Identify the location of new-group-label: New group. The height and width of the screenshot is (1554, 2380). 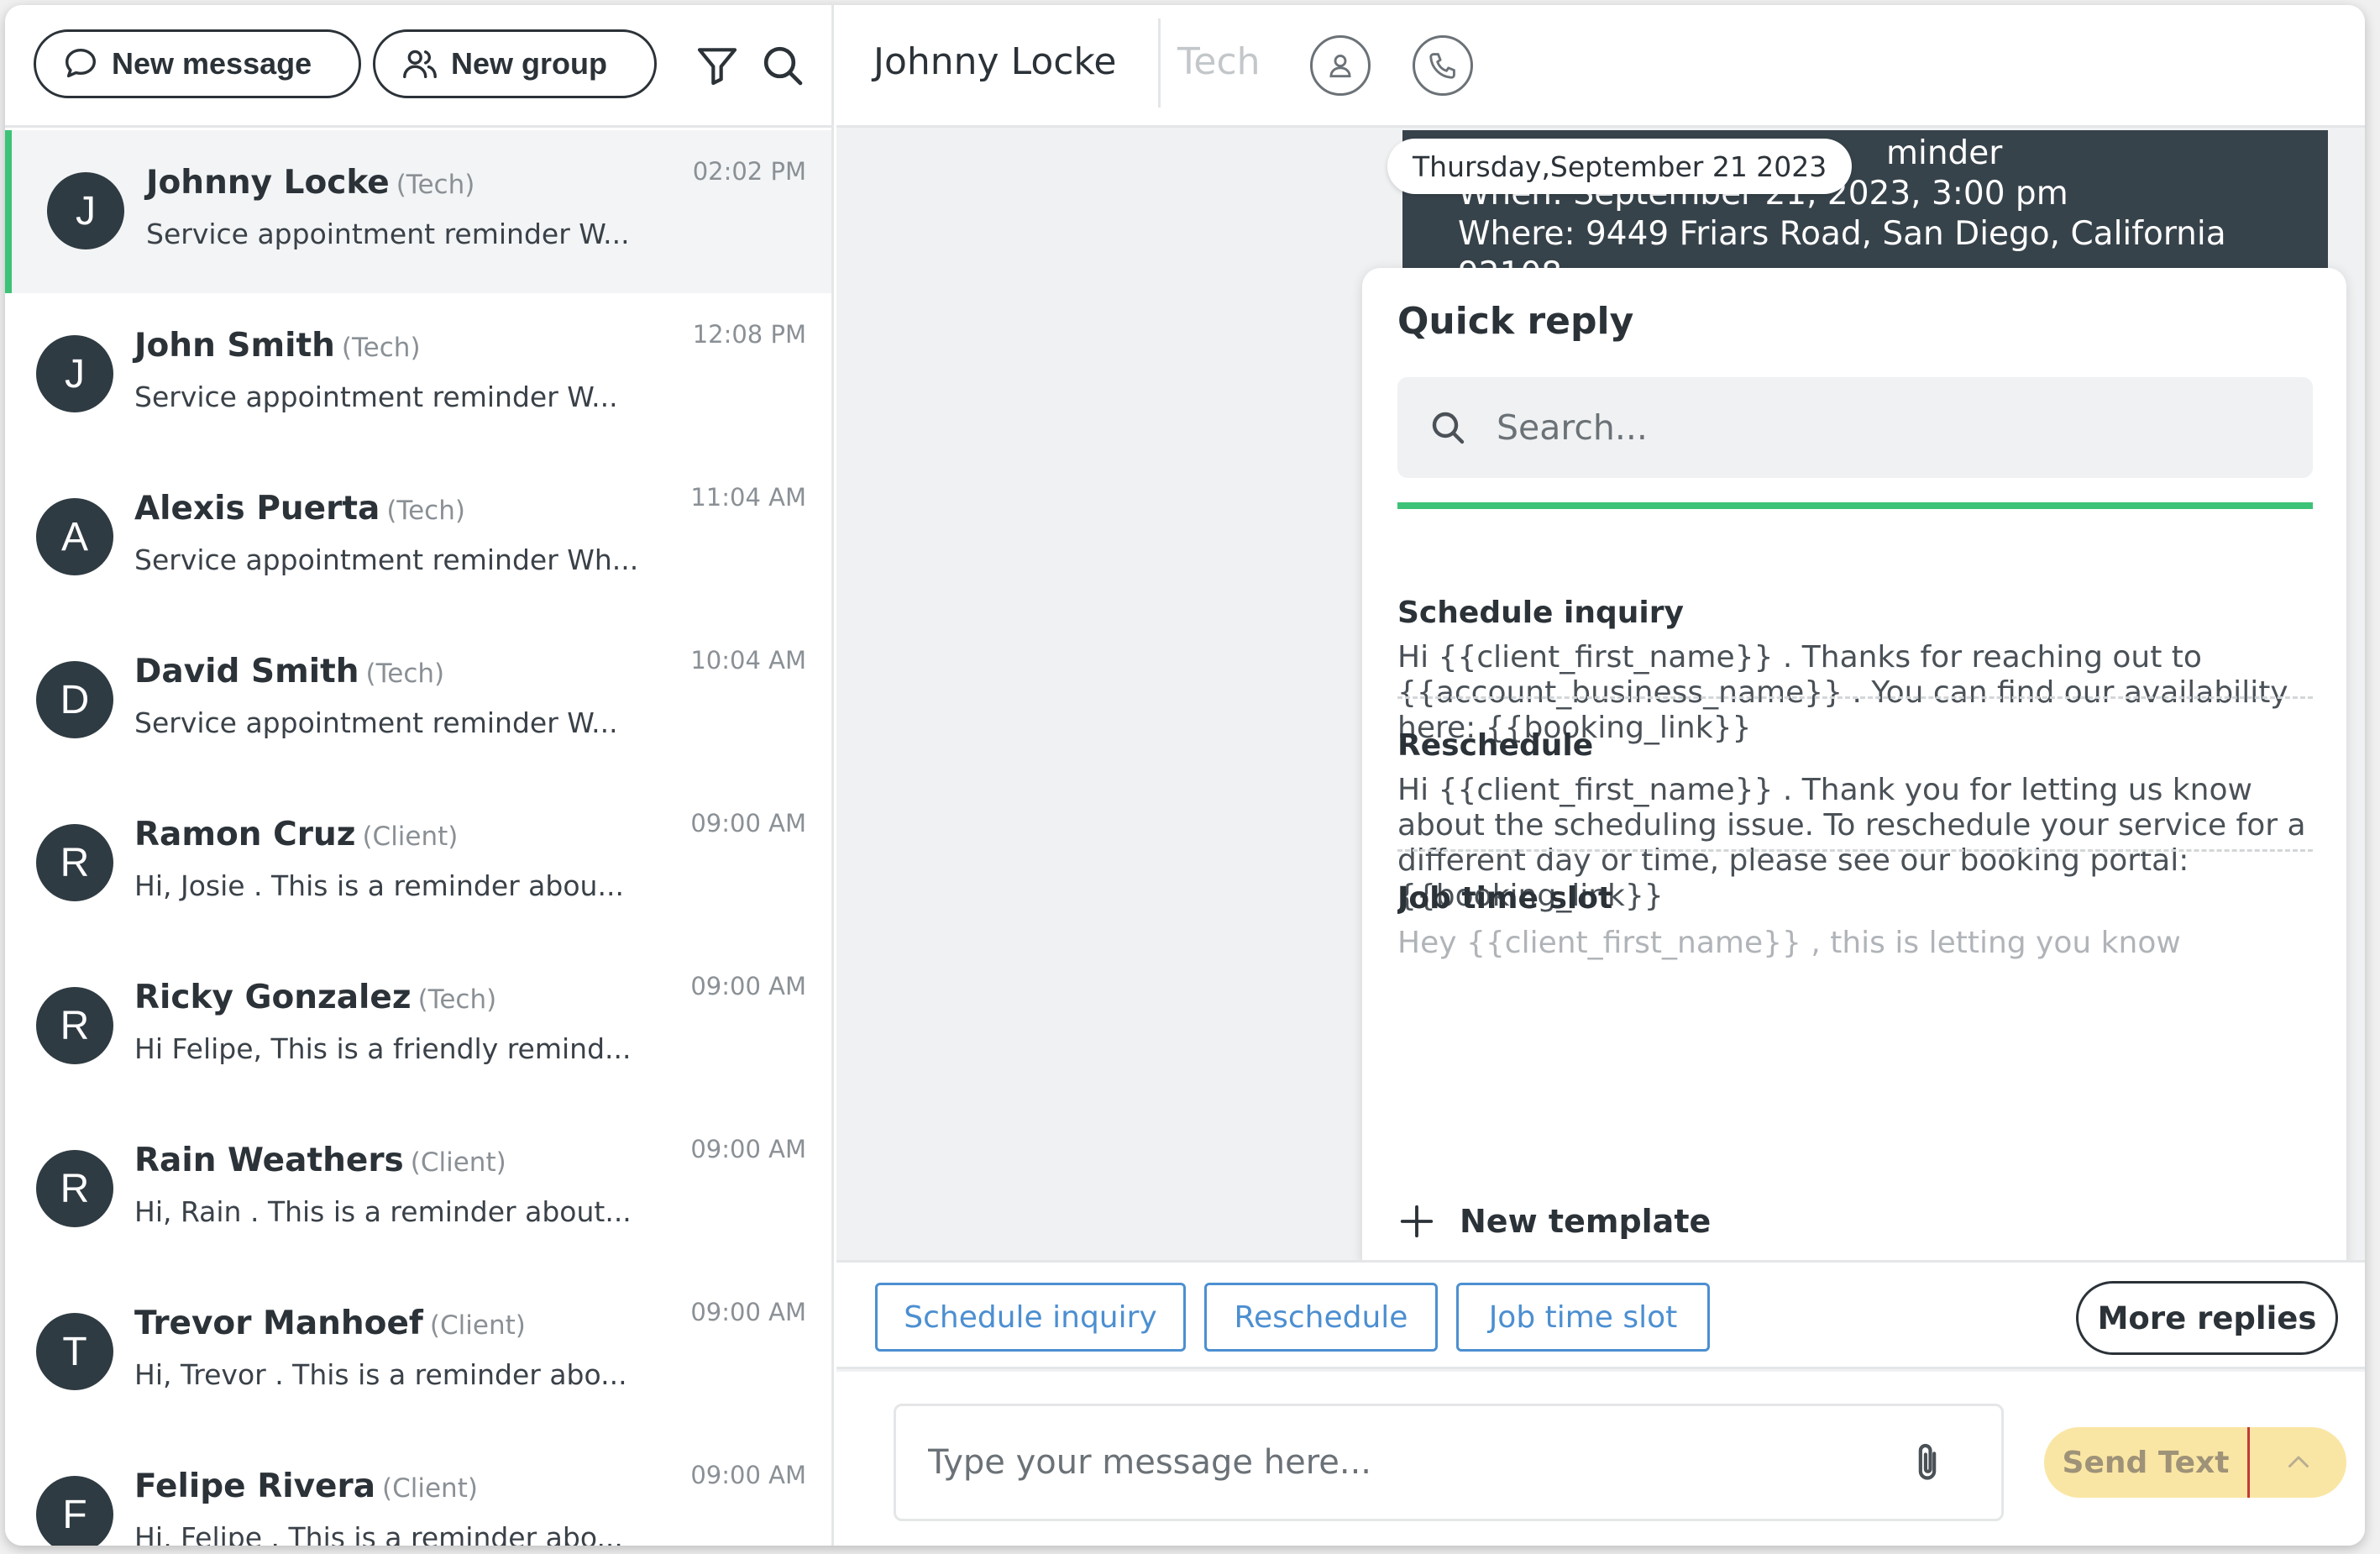
(529, 63).